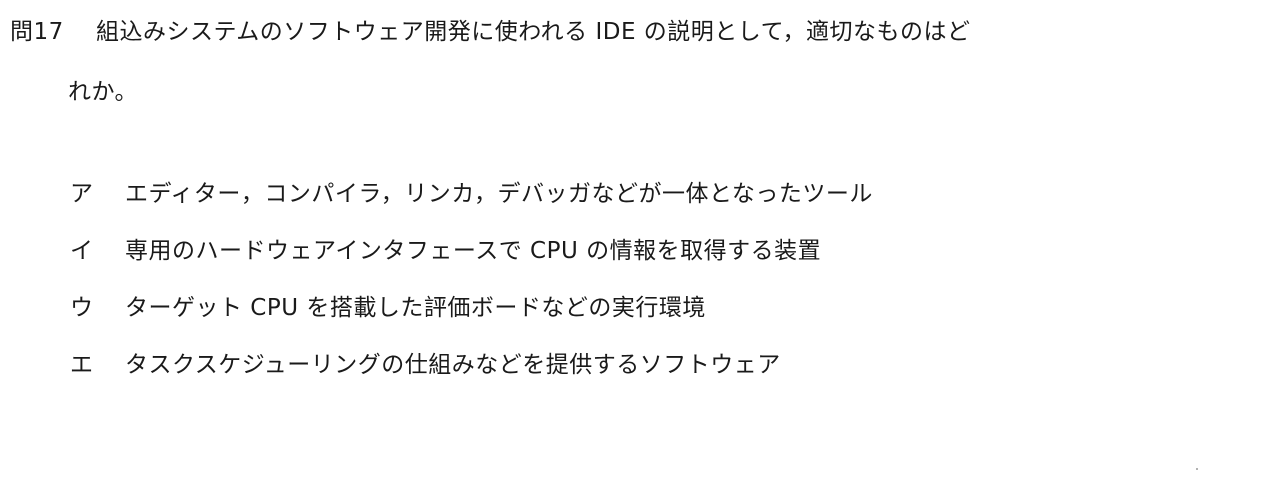 This screenshot has width=1276, height=500. What do you see at coordinates (499, 194) in the screenshot?
I see `choice-text: エディター，コンパイラ，リンカ，デバッガなどが一体となったツール` at bounding box center [499, 194].